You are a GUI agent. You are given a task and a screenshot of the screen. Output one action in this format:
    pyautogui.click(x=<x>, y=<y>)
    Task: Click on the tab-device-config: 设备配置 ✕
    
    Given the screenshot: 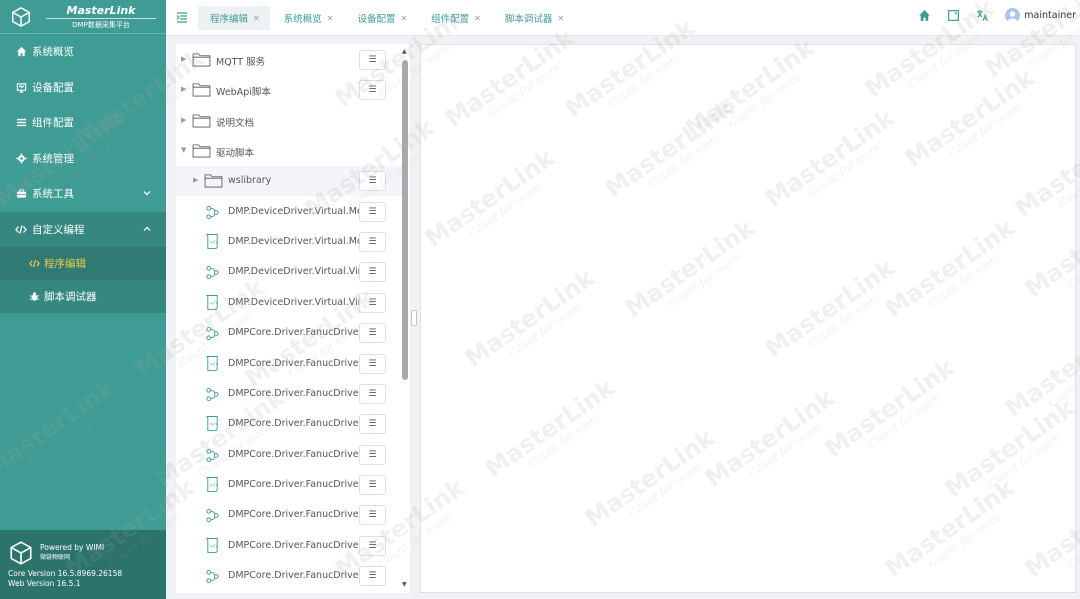 What is the action you would take?
    pyautogui.click(x=381, y=18)
    